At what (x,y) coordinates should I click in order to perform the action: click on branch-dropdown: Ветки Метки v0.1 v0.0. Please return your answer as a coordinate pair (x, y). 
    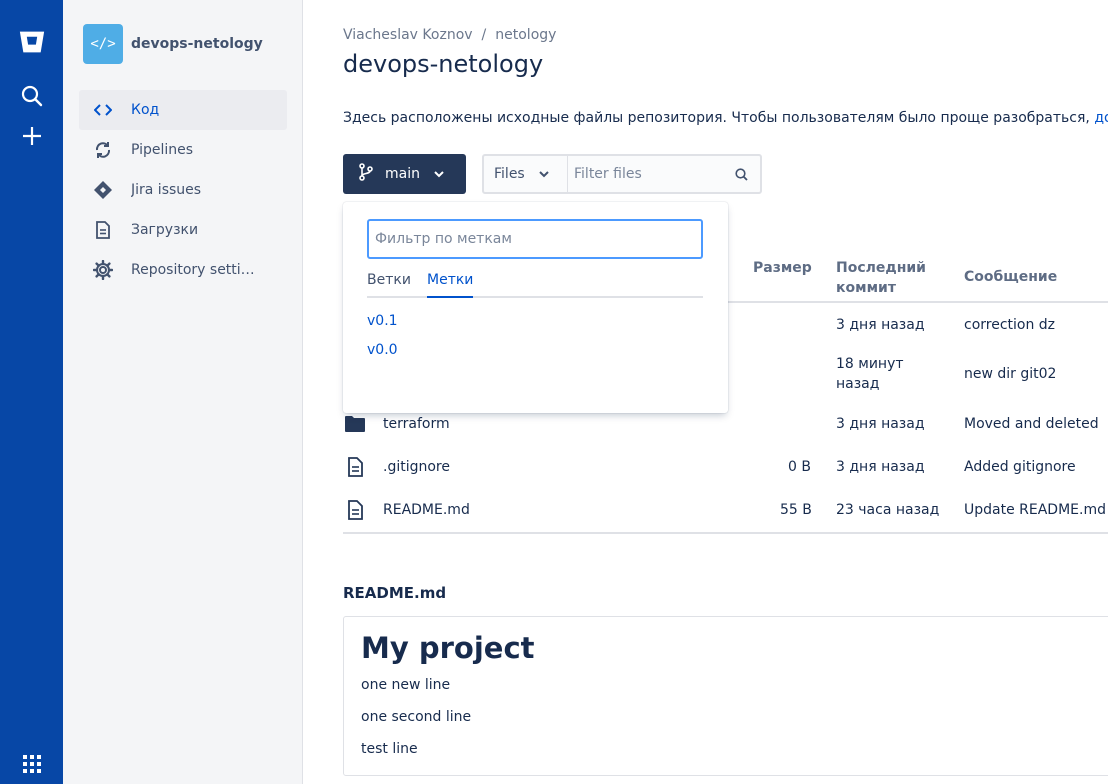
    Looking at the image, I should click on (535, 307).